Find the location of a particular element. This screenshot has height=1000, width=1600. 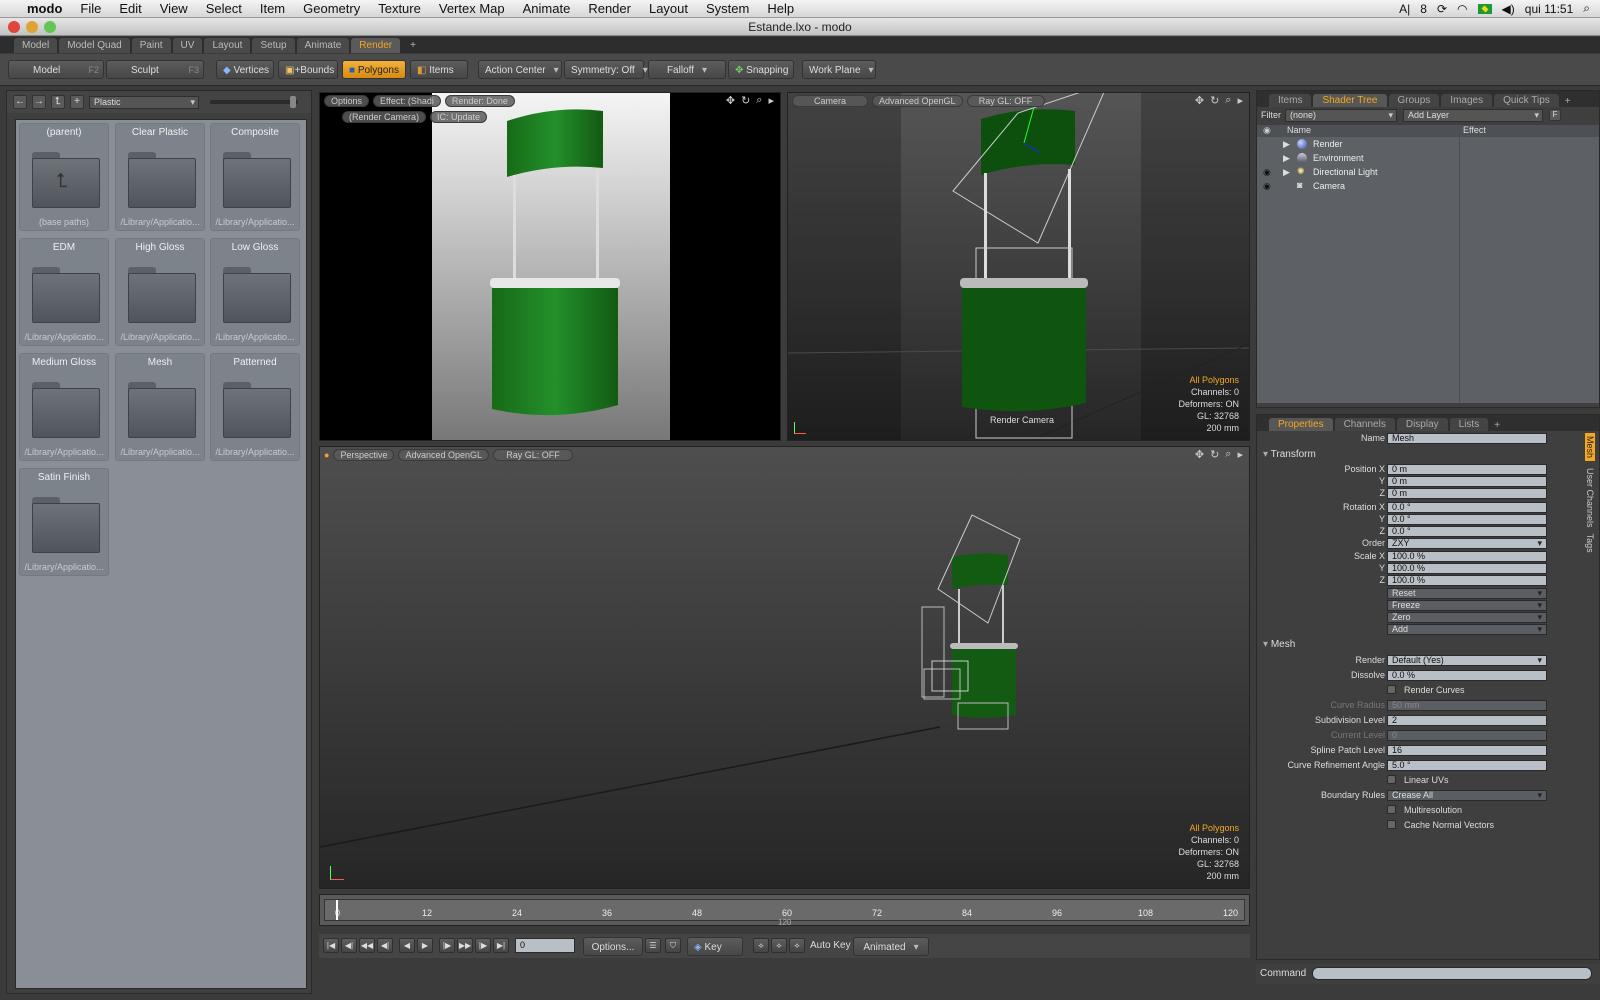

rotate-icon: ↻ is located at coordinates (745, 100).